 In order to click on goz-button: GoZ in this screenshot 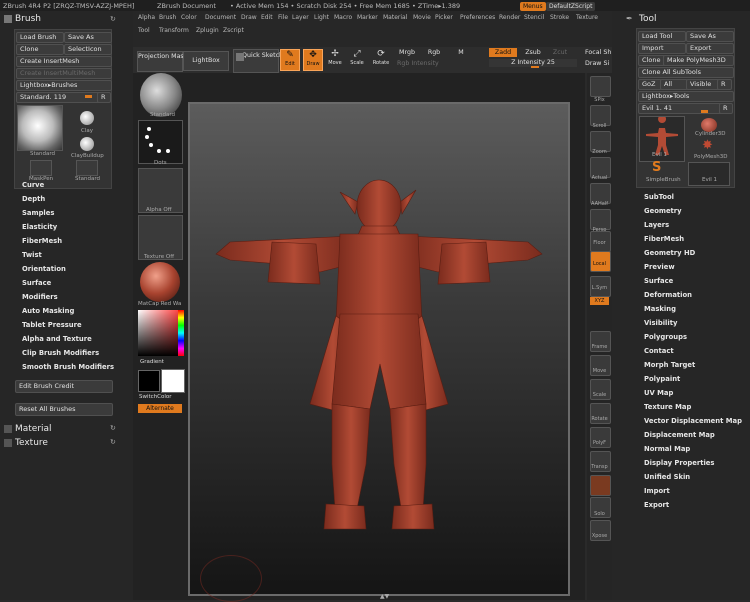, I will do `click(650, 84)`.